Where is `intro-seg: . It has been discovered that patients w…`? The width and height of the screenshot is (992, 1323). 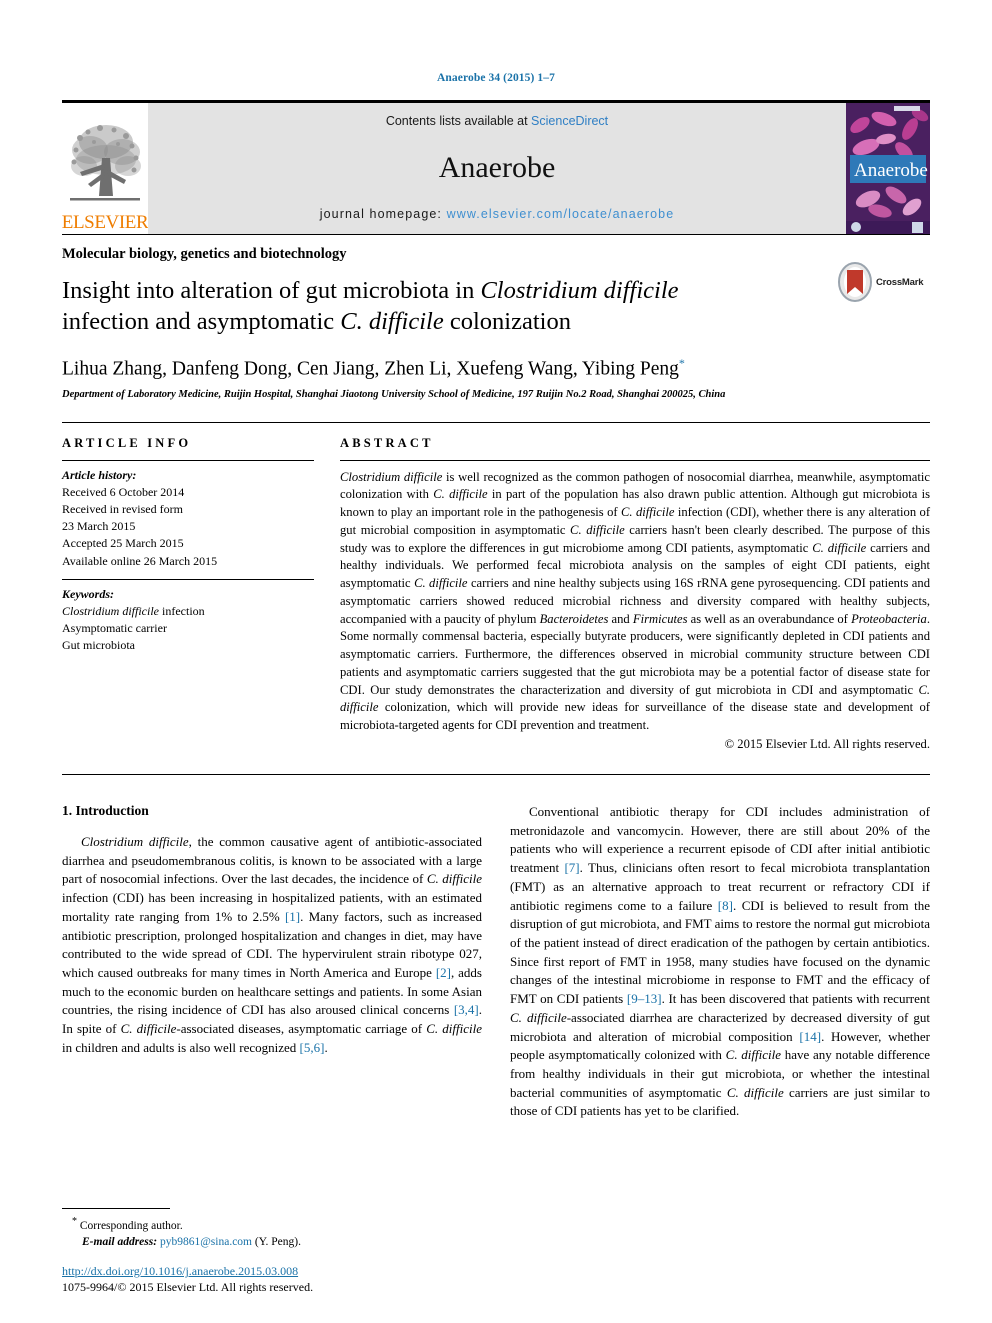 intro-seg: . It has been discovered that patients w… is located at coordinates (795, 999).